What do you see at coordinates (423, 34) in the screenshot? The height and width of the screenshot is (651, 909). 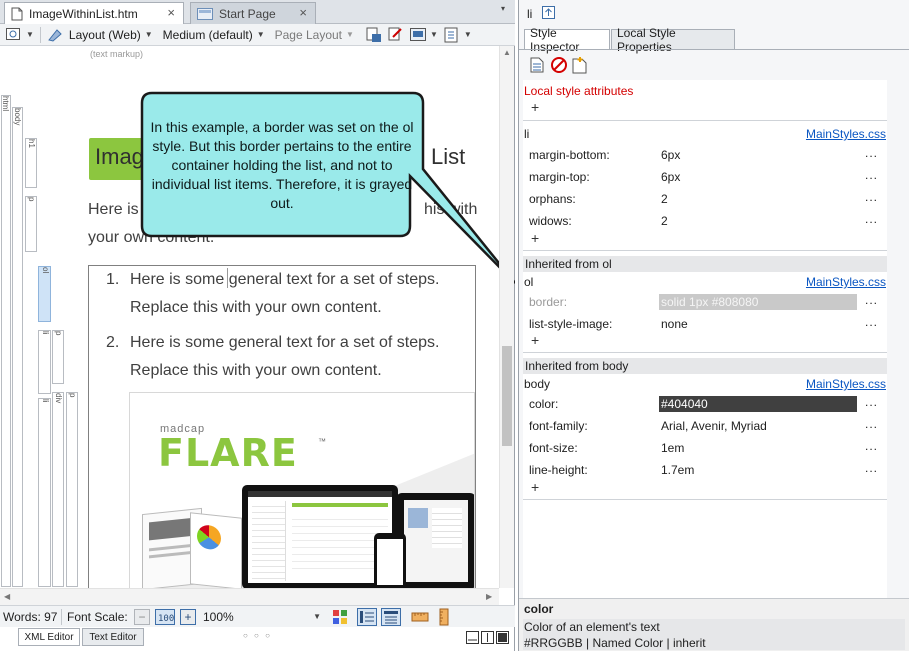 I see `show-blocks-icon: ▼` at bounding box center [423, 34].